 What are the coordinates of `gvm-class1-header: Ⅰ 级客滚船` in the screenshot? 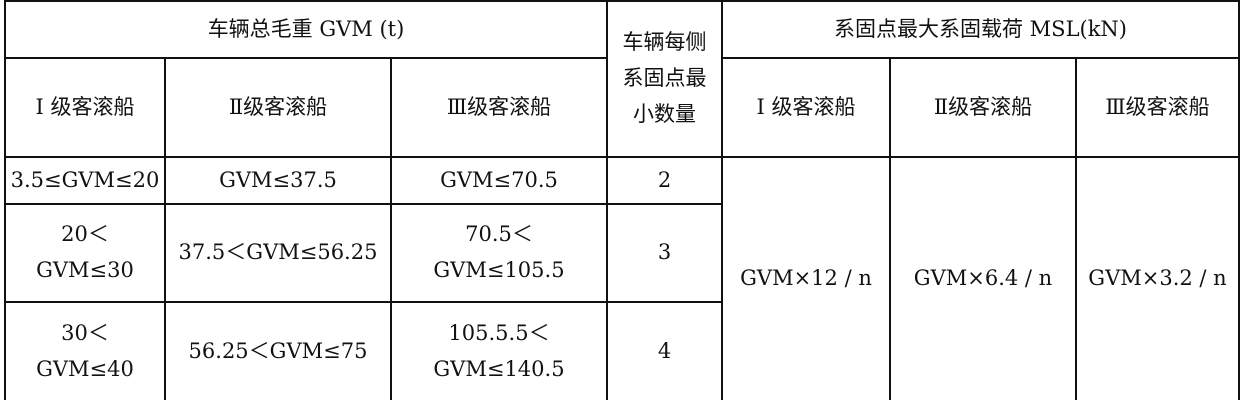 It's located at (85, 107).